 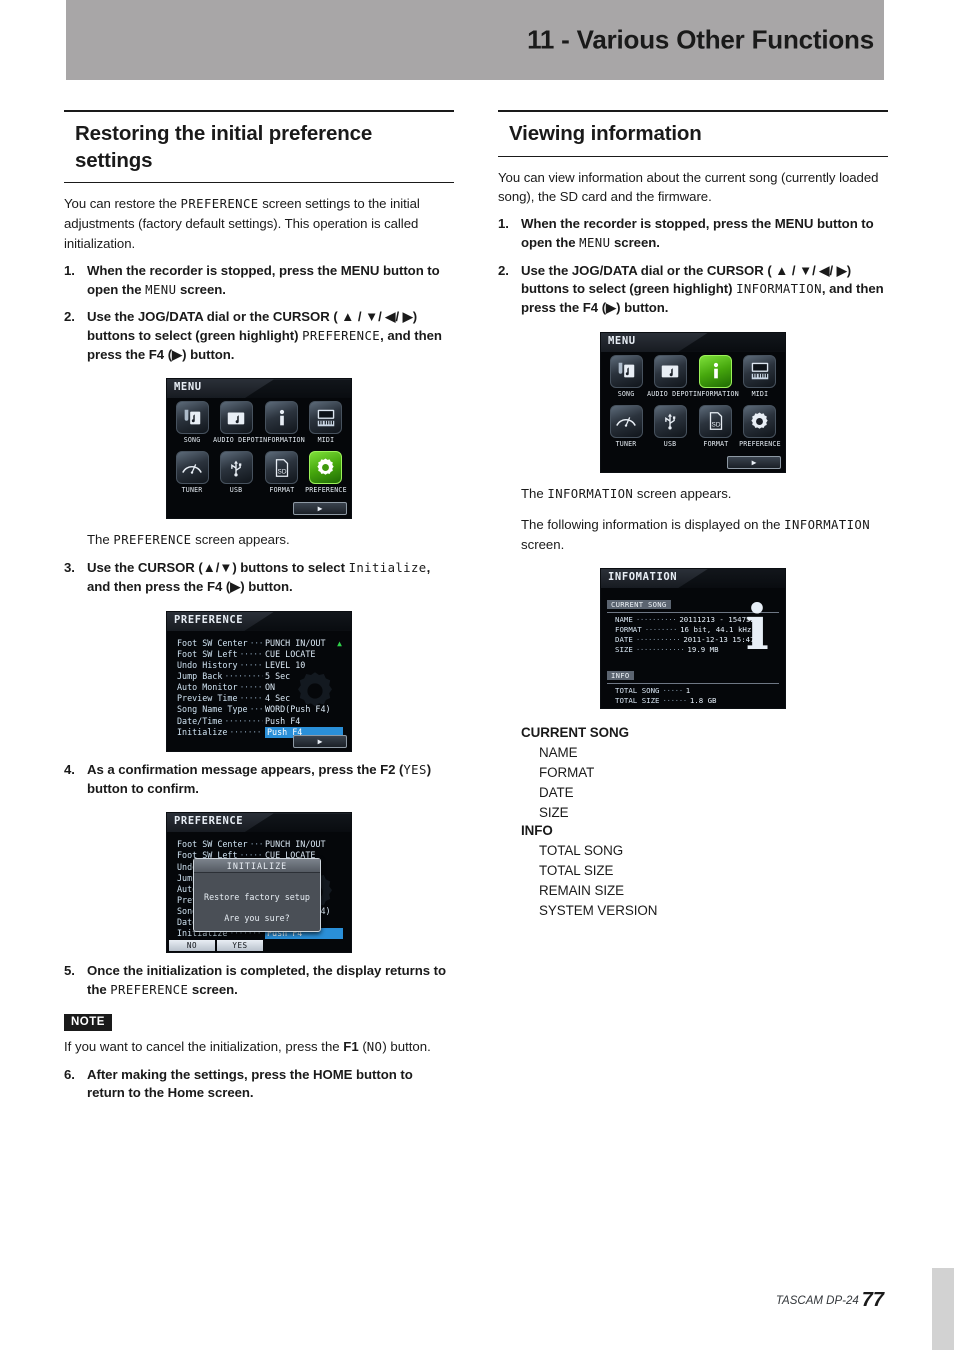 What do you see at coordinates (260, 721) in the screenshot?
I see `preference-row: Date/Time············Push F4` at bounding box center [260, 721].